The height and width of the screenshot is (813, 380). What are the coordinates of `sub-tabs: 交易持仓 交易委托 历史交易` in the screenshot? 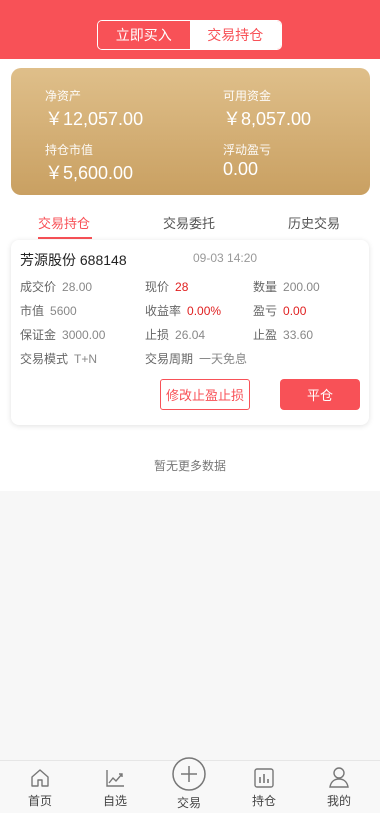 It's located at (190, 222).